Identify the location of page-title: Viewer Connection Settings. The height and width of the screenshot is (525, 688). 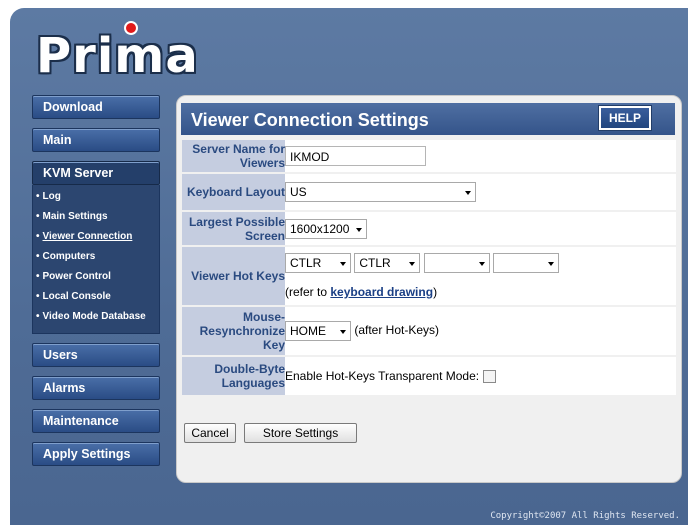
(310, 120).